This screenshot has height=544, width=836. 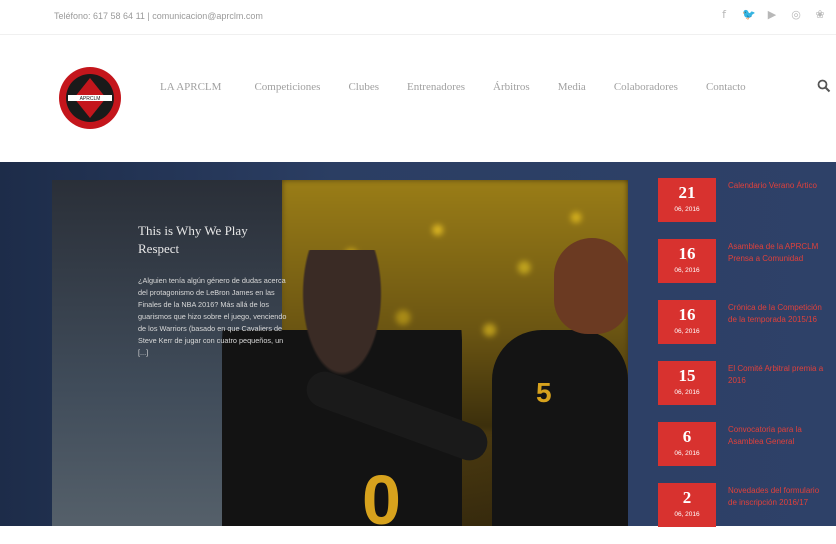 I want to click on search-icon, so click(x=824, y=86).